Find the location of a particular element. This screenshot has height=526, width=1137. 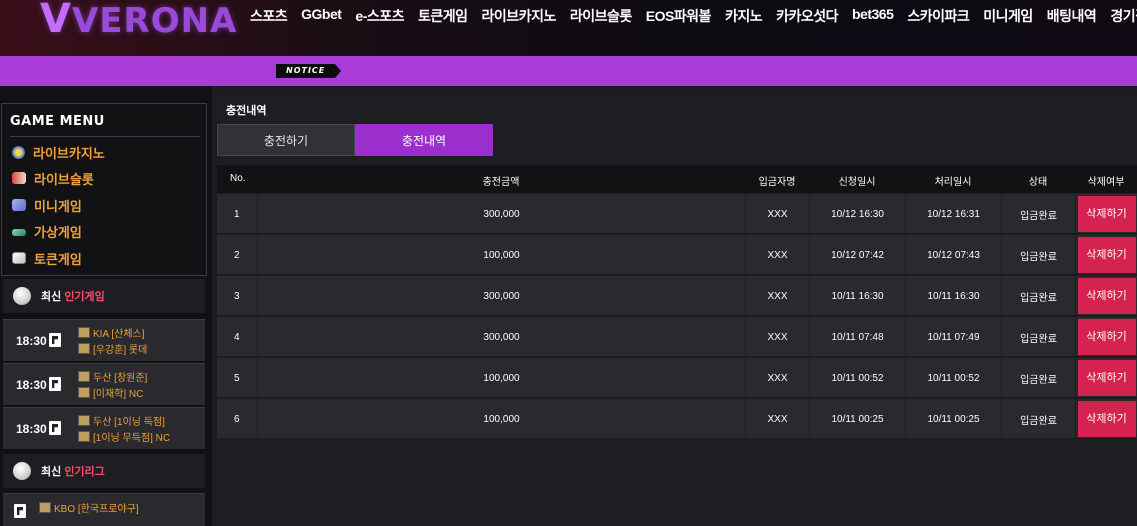

nav-item-token-game: 토큰게임 is located at coordinates (443, 16).